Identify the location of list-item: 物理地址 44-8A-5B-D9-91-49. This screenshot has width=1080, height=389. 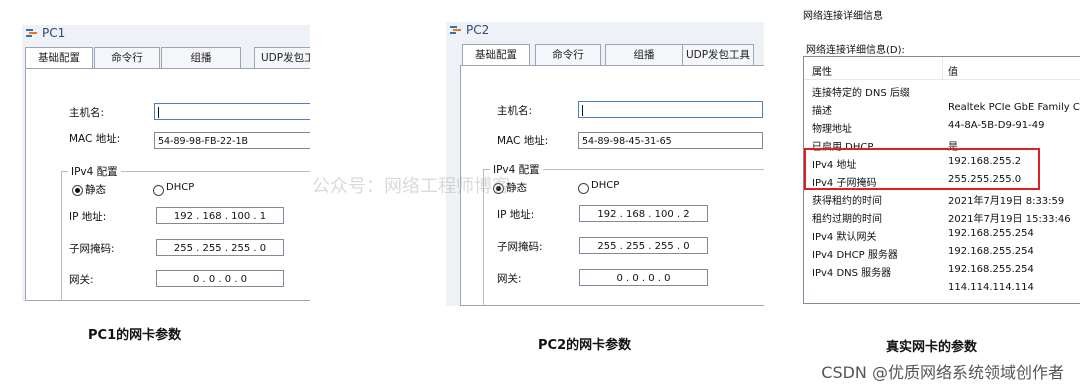
(942, 126).